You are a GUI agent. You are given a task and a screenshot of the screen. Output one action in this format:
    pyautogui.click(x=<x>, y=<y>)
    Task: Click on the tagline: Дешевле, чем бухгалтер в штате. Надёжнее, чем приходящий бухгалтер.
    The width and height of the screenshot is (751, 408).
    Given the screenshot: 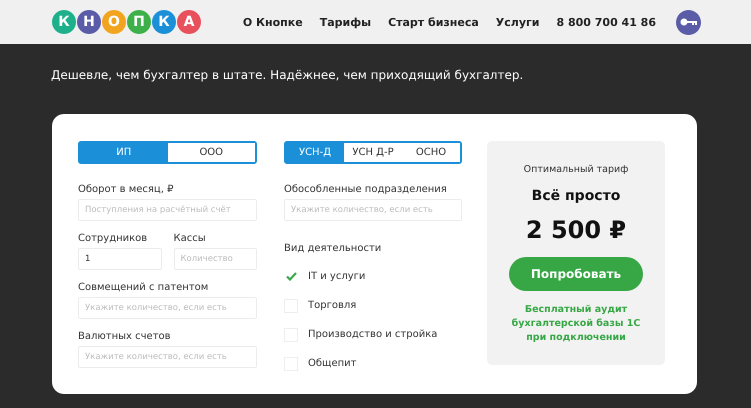 What is the action you would take?
    pyautogui.click(x=287, y=75)
    